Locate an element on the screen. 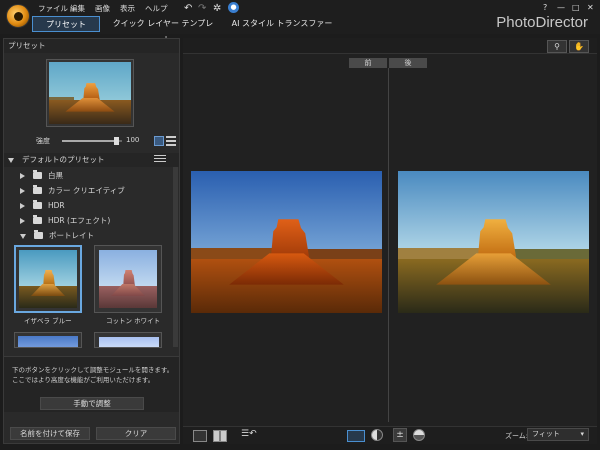 The image size is (600, 450). search-icon: ⚲ is located at coordinates (557, 46).